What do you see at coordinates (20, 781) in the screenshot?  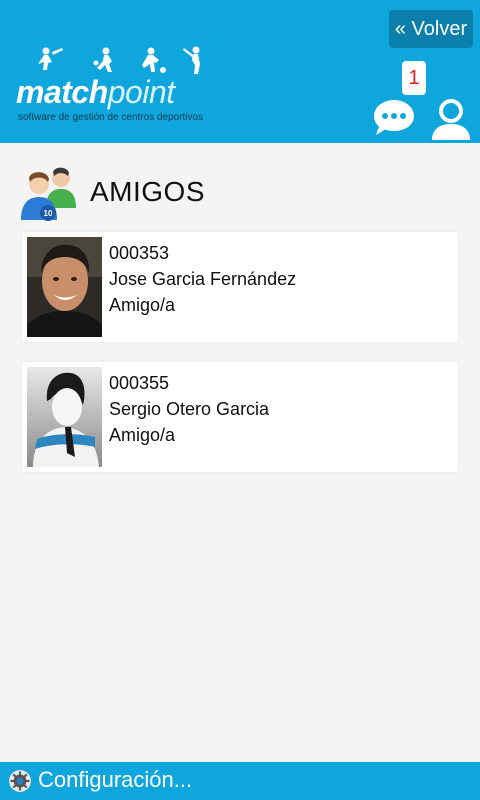 I see `gear-icon` at bounding box center [20, 781].